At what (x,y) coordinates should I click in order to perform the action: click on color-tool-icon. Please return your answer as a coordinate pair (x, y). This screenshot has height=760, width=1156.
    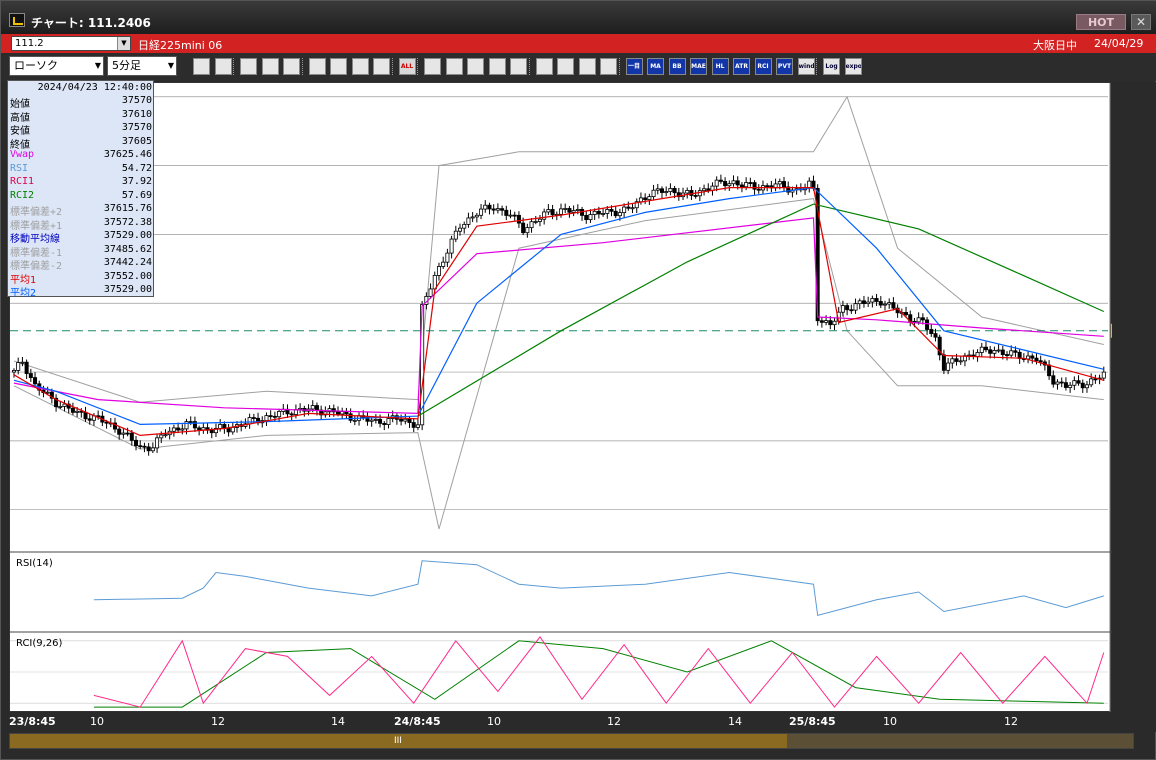
    Looking at the image, I should click on (608, 66).